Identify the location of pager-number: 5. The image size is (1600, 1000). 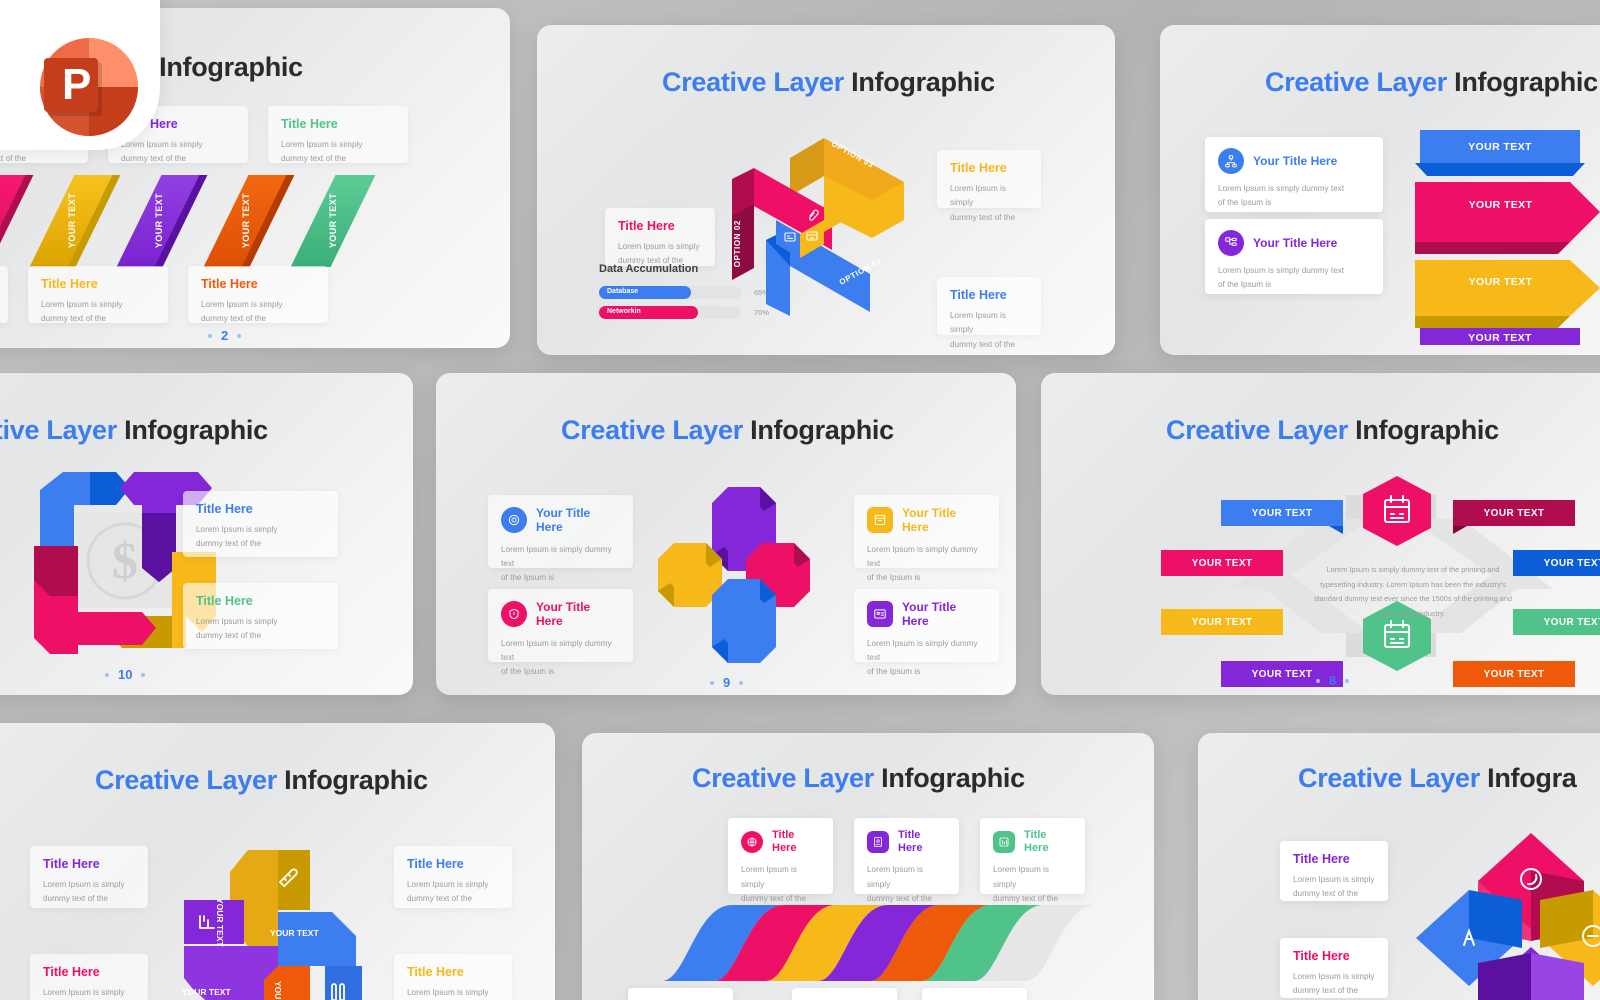
(1431, 354).